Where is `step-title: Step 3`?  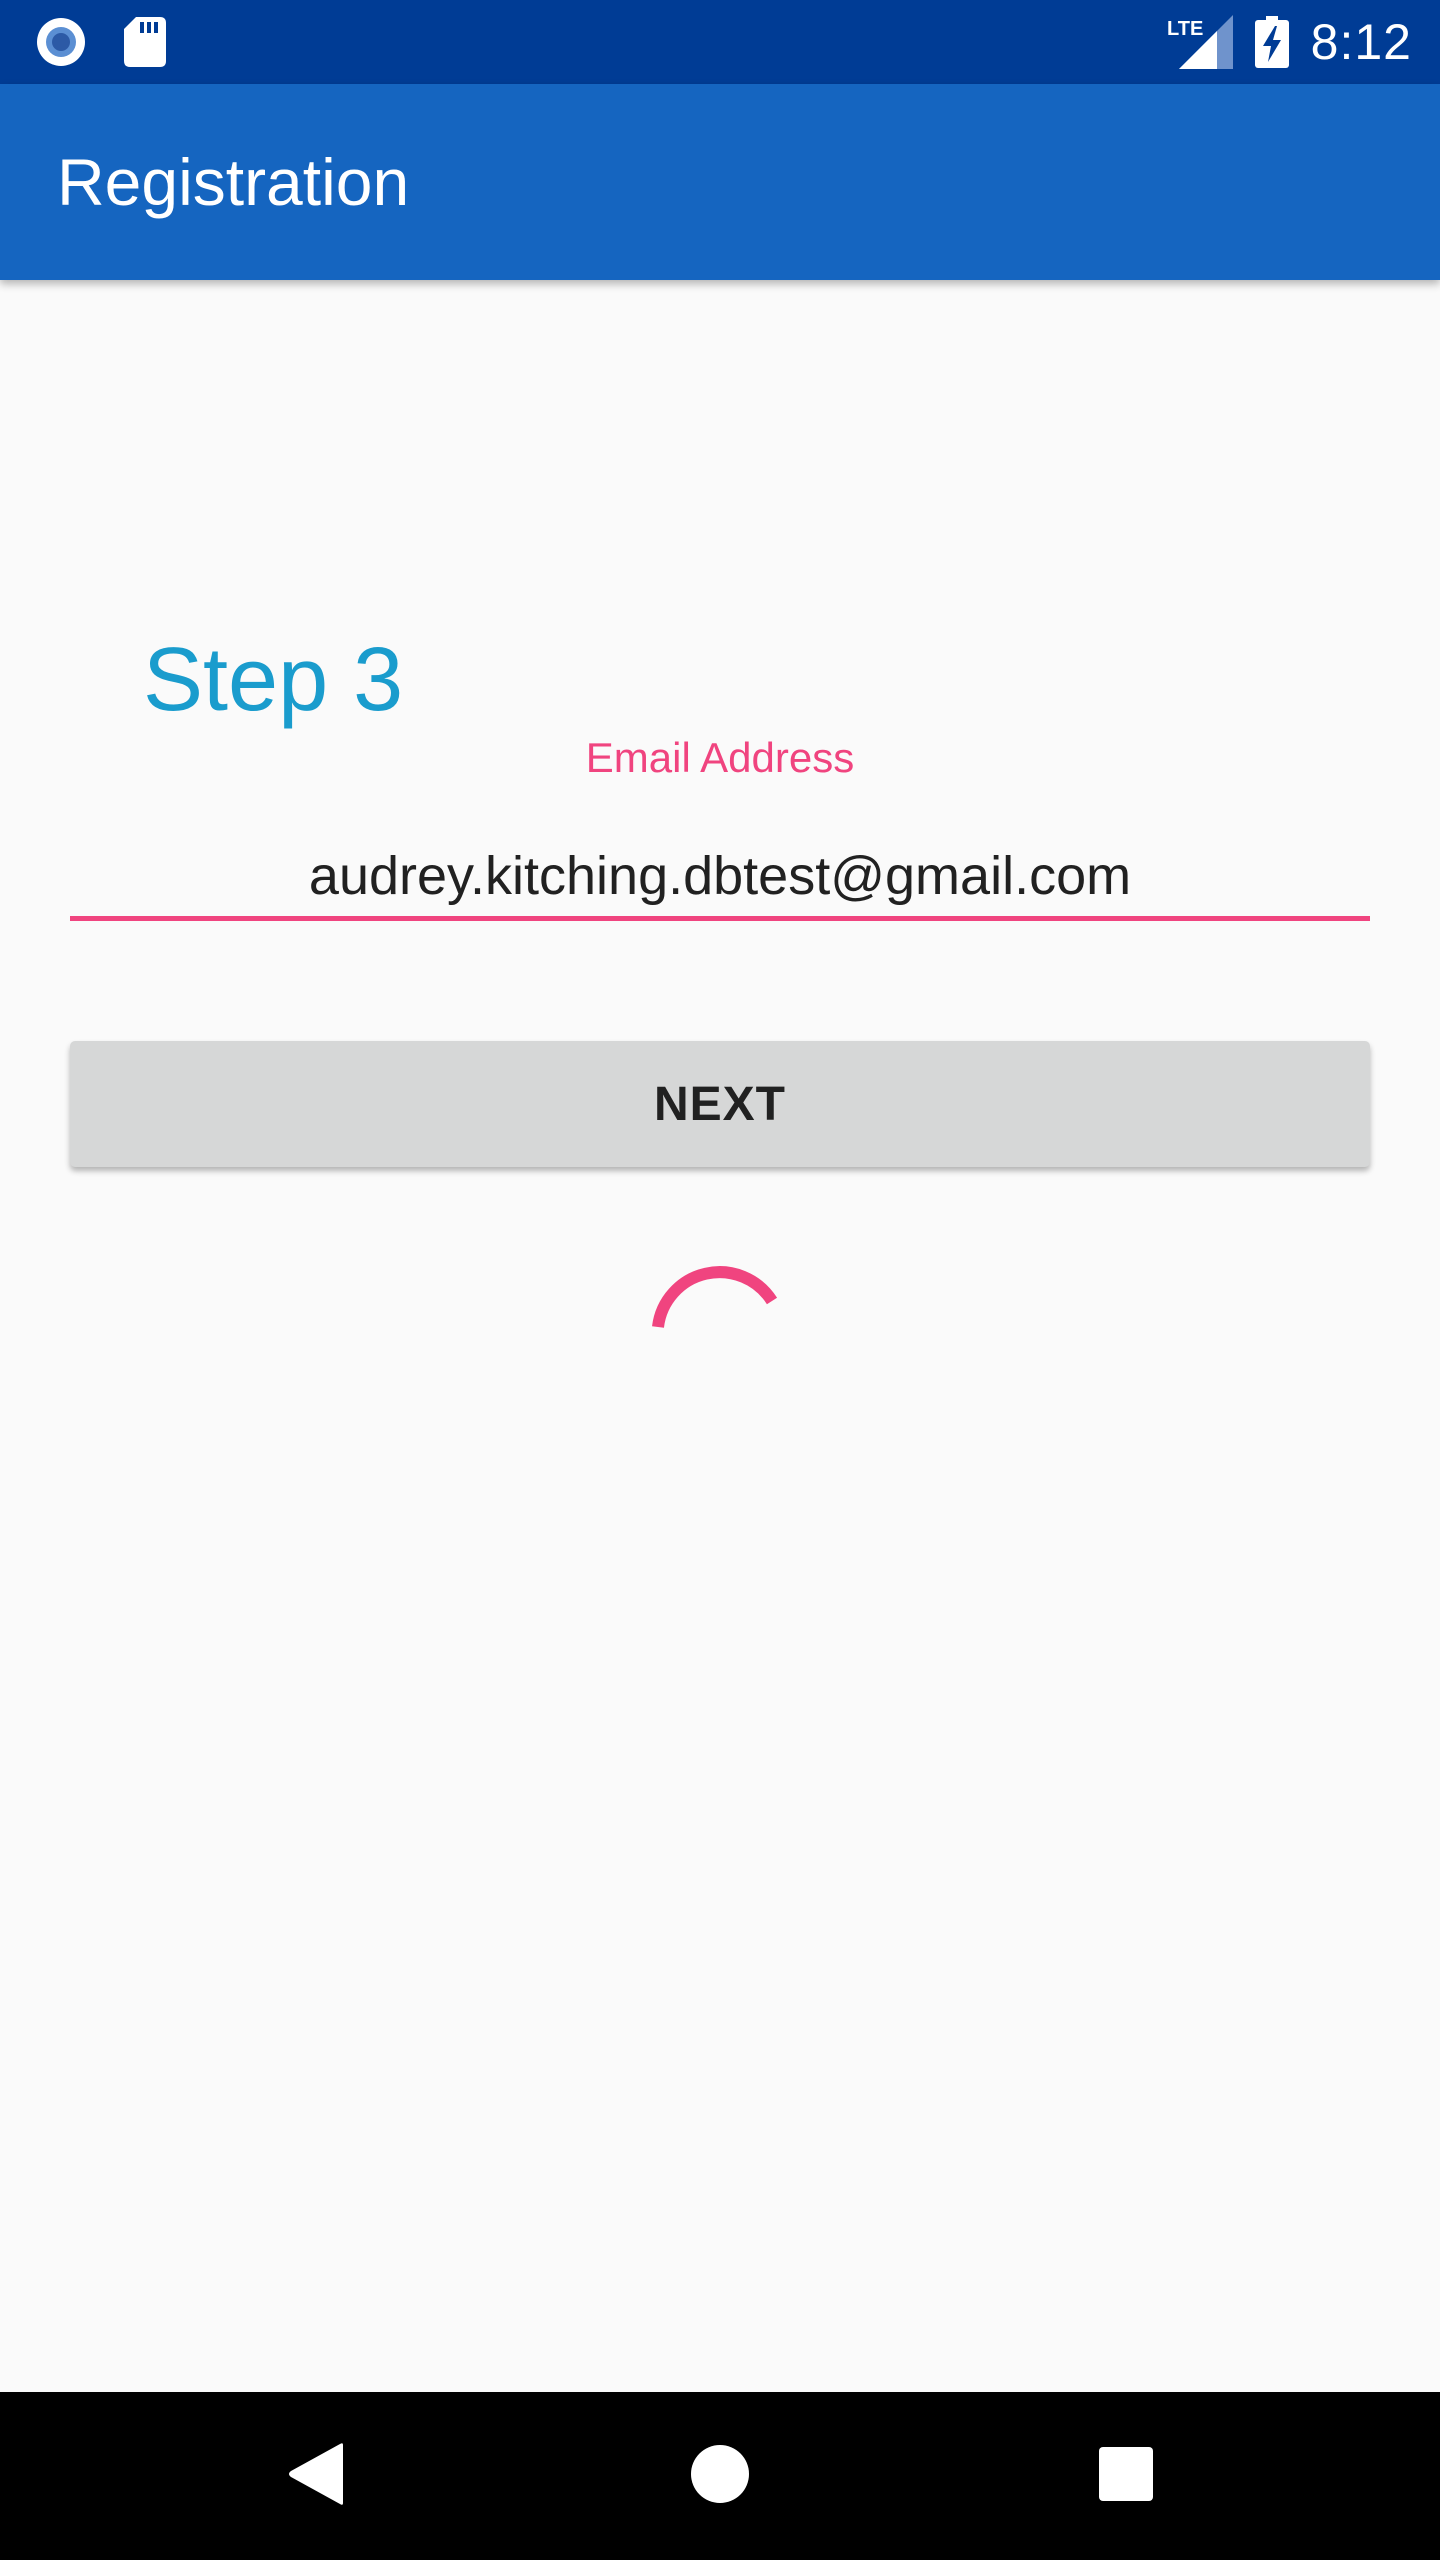 step-title: Step 3 is located at coordinates (273, 680).